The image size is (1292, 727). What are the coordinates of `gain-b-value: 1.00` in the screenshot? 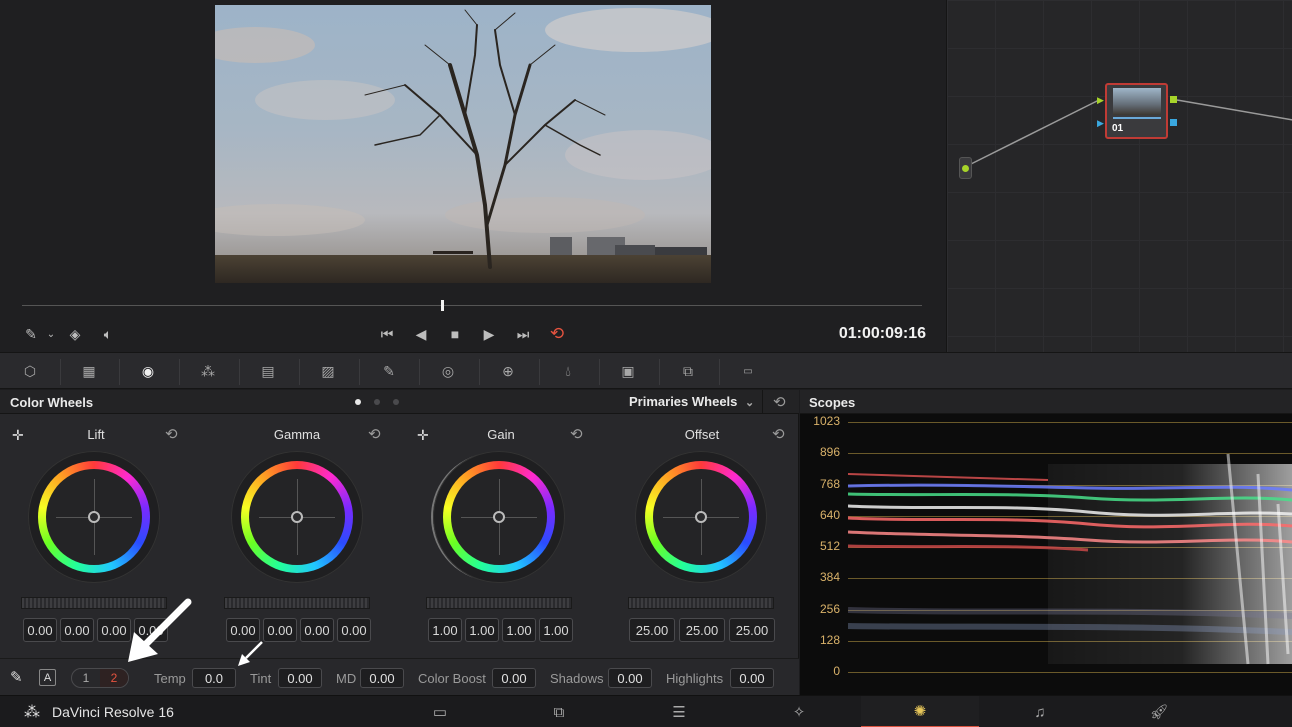 It's located at (556, 630).